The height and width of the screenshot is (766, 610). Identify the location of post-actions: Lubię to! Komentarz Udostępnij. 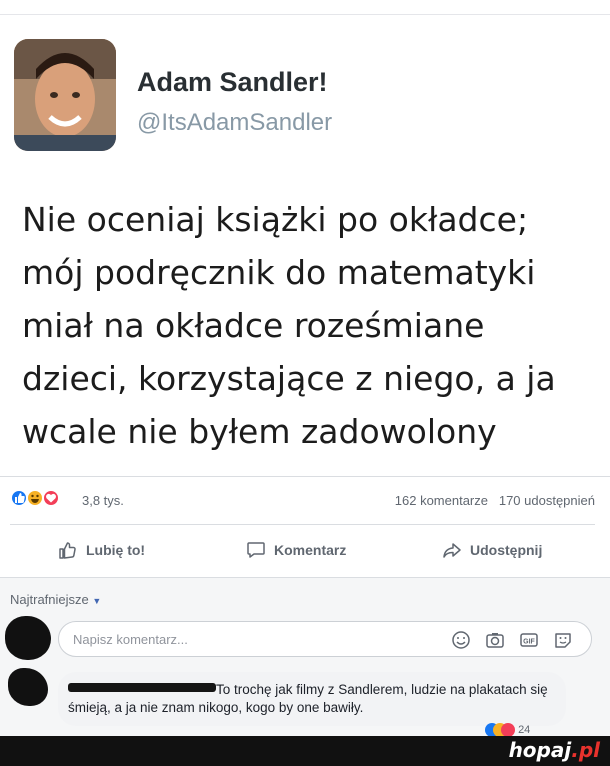
(302, 550).